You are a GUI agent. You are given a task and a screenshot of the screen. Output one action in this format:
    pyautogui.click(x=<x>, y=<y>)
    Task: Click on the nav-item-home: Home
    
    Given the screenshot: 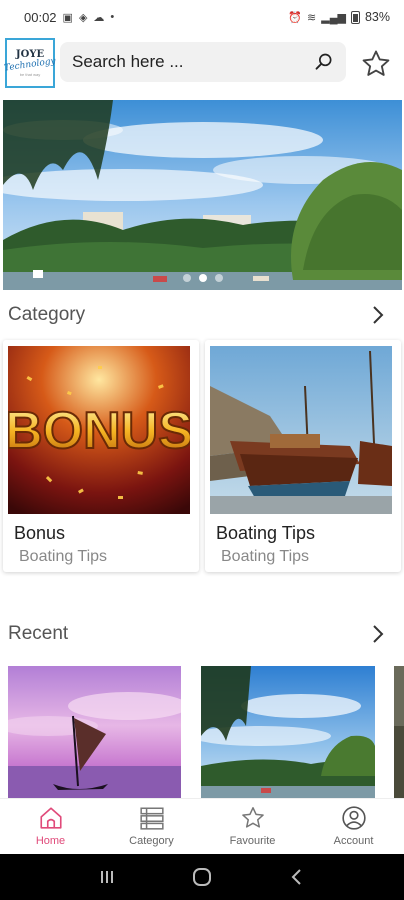 What is the action you would take?
    pyautogui.click(x=50, y=826)
    